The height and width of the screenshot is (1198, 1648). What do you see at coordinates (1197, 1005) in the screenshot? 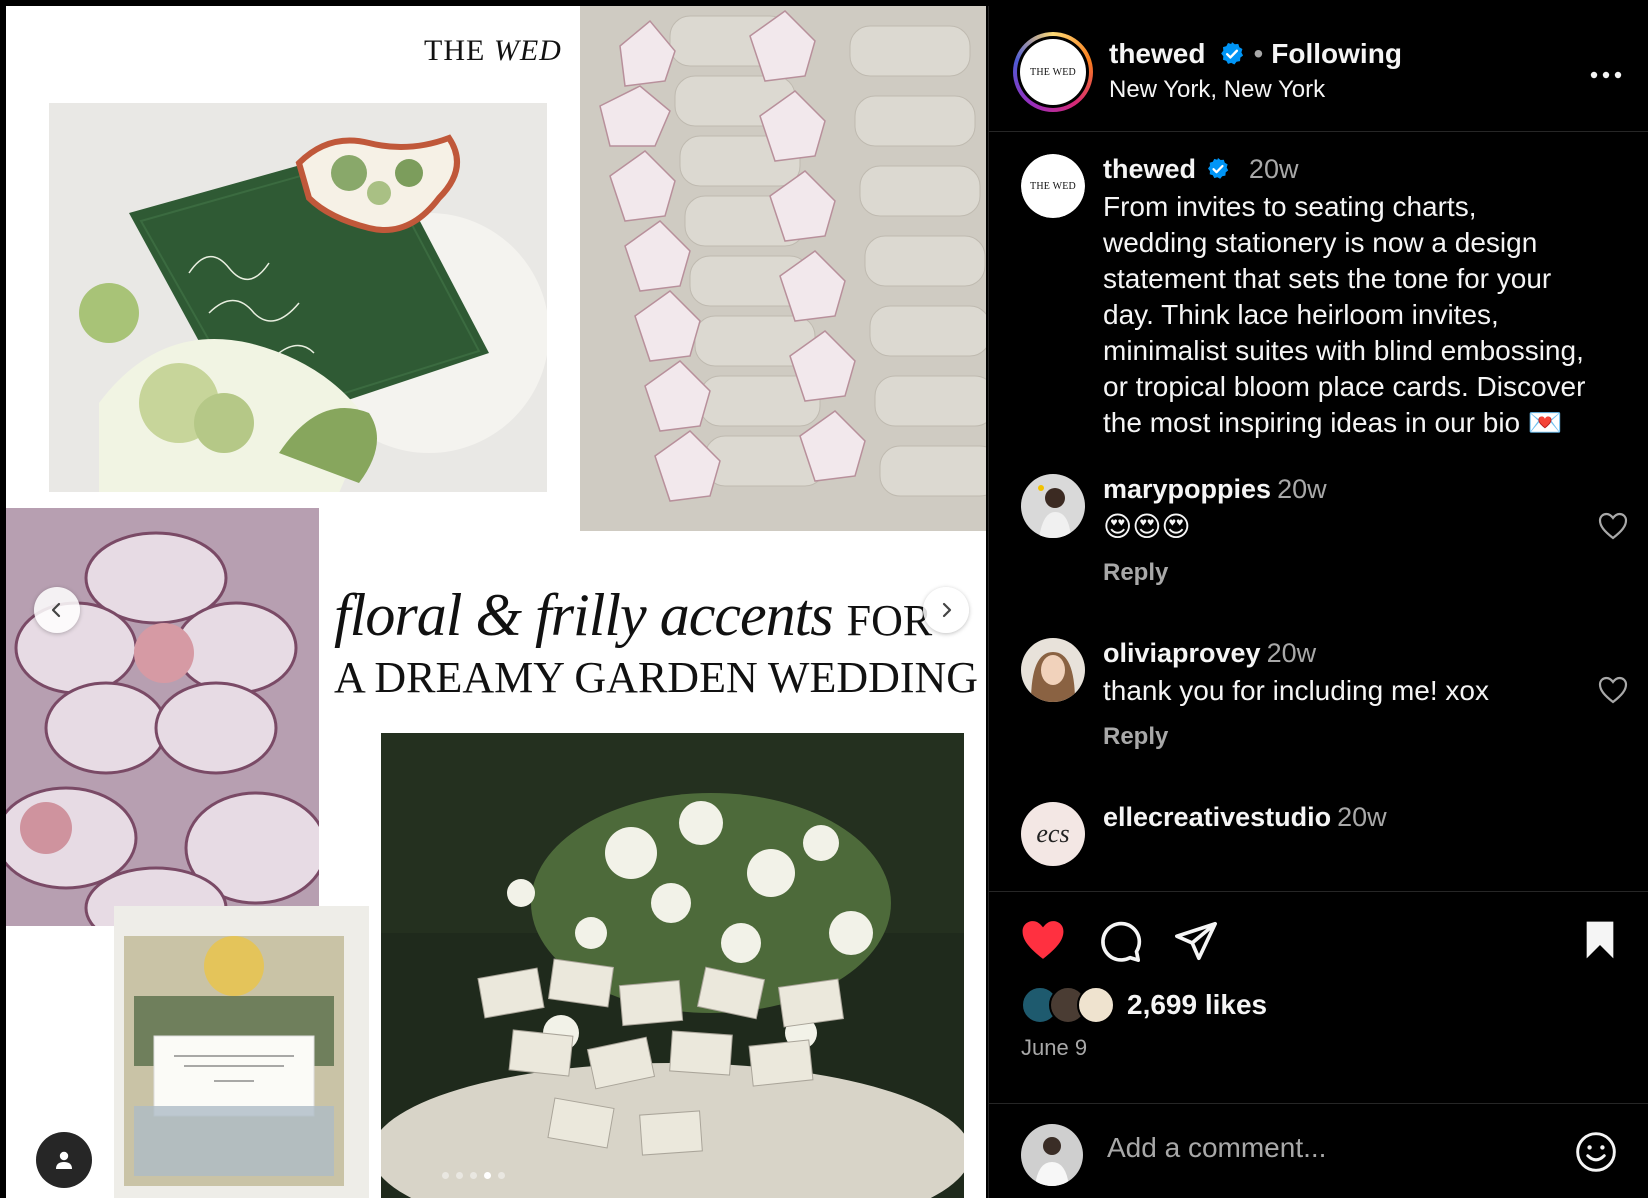
I see `likes-count: 2,699 likes` at bounding box center [1197, 1005].